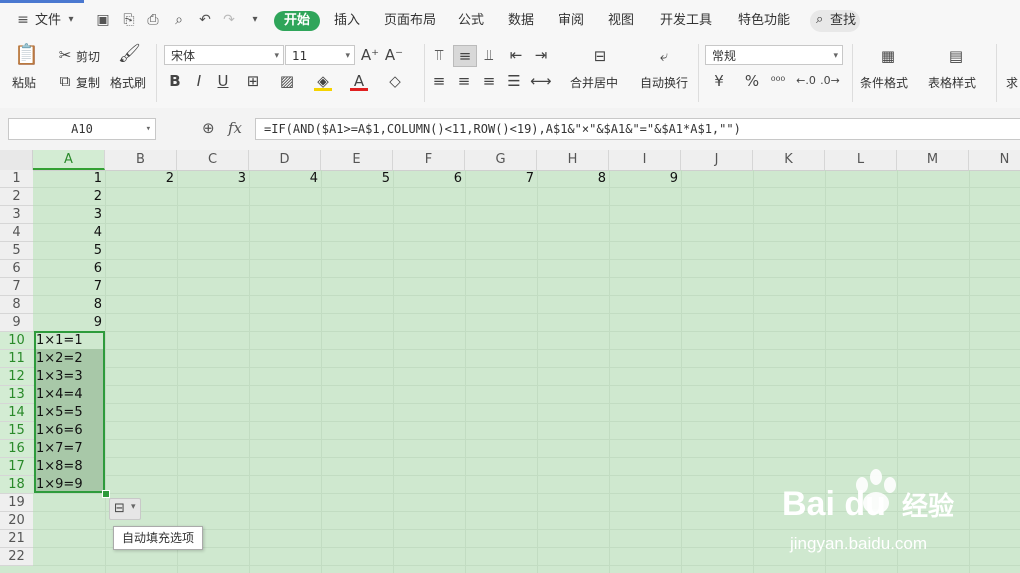 This screenshot has width=1020, height=573. I want to click on row-header-4: 4, so click(16, 233).